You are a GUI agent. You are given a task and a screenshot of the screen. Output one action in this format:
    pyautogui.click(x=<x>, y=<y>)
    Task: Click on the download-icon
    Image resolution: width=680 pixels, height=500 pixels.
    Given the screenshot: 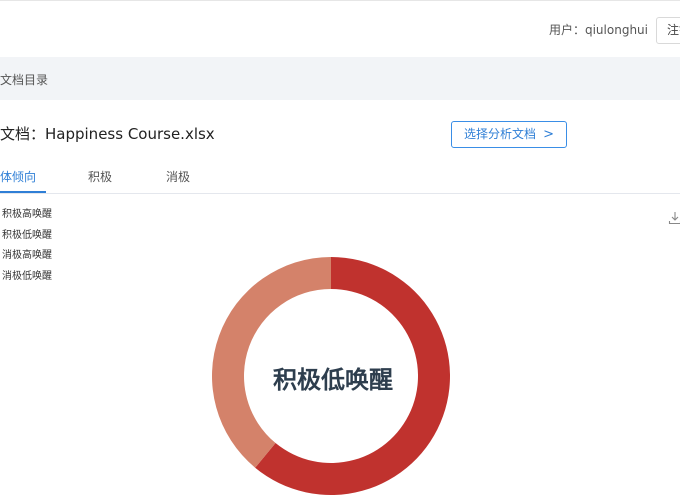 What is the action you would take?
    pyautogui.click(x=674, y=218)
    